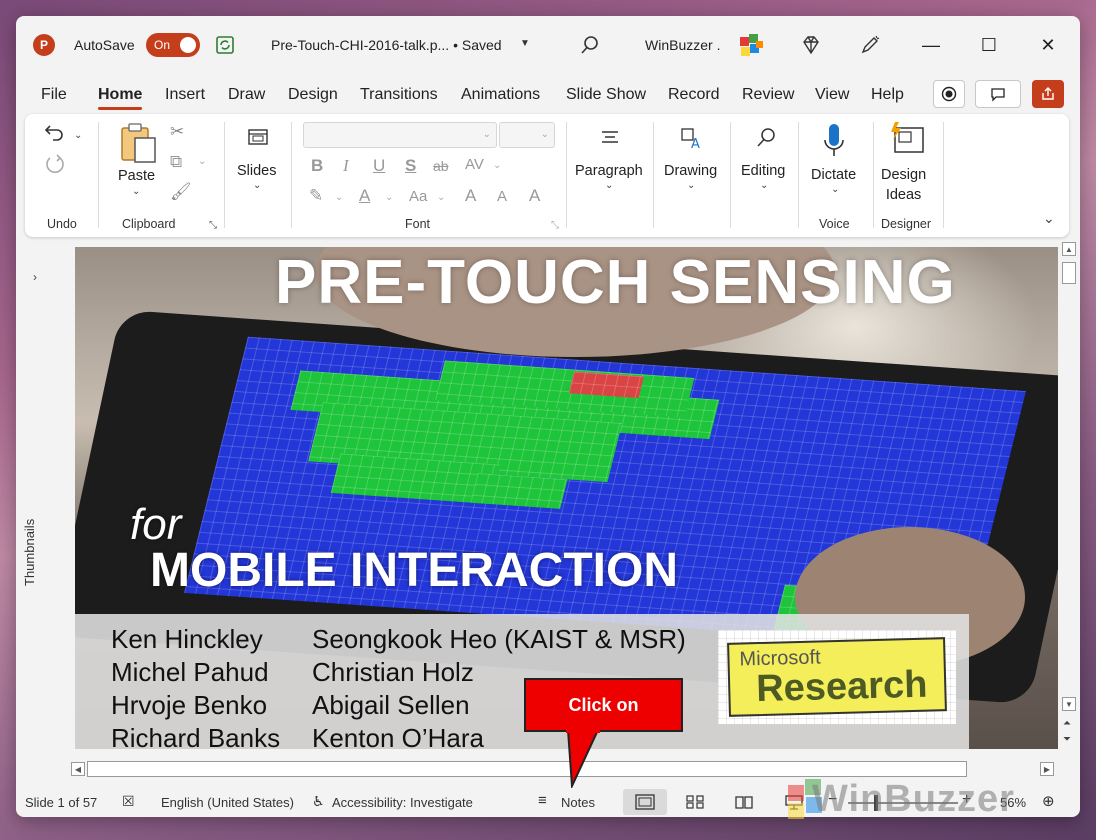  Describe the element at coordinates (998, 94) in the screenshot. I see `comments-button` at that location.